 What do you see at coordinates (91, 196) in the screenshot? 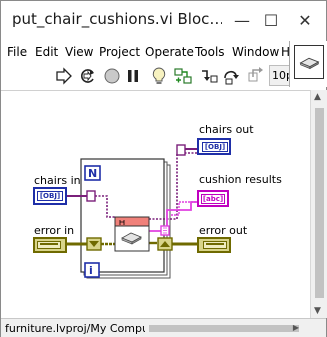
I see `object-shift-register-left` at bounding box center [91, 196].